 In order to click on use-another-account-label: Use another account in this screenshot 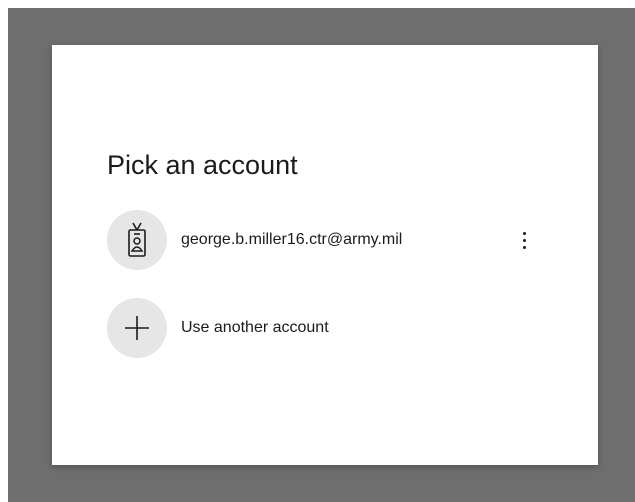, I will do `click(255, 327)`.